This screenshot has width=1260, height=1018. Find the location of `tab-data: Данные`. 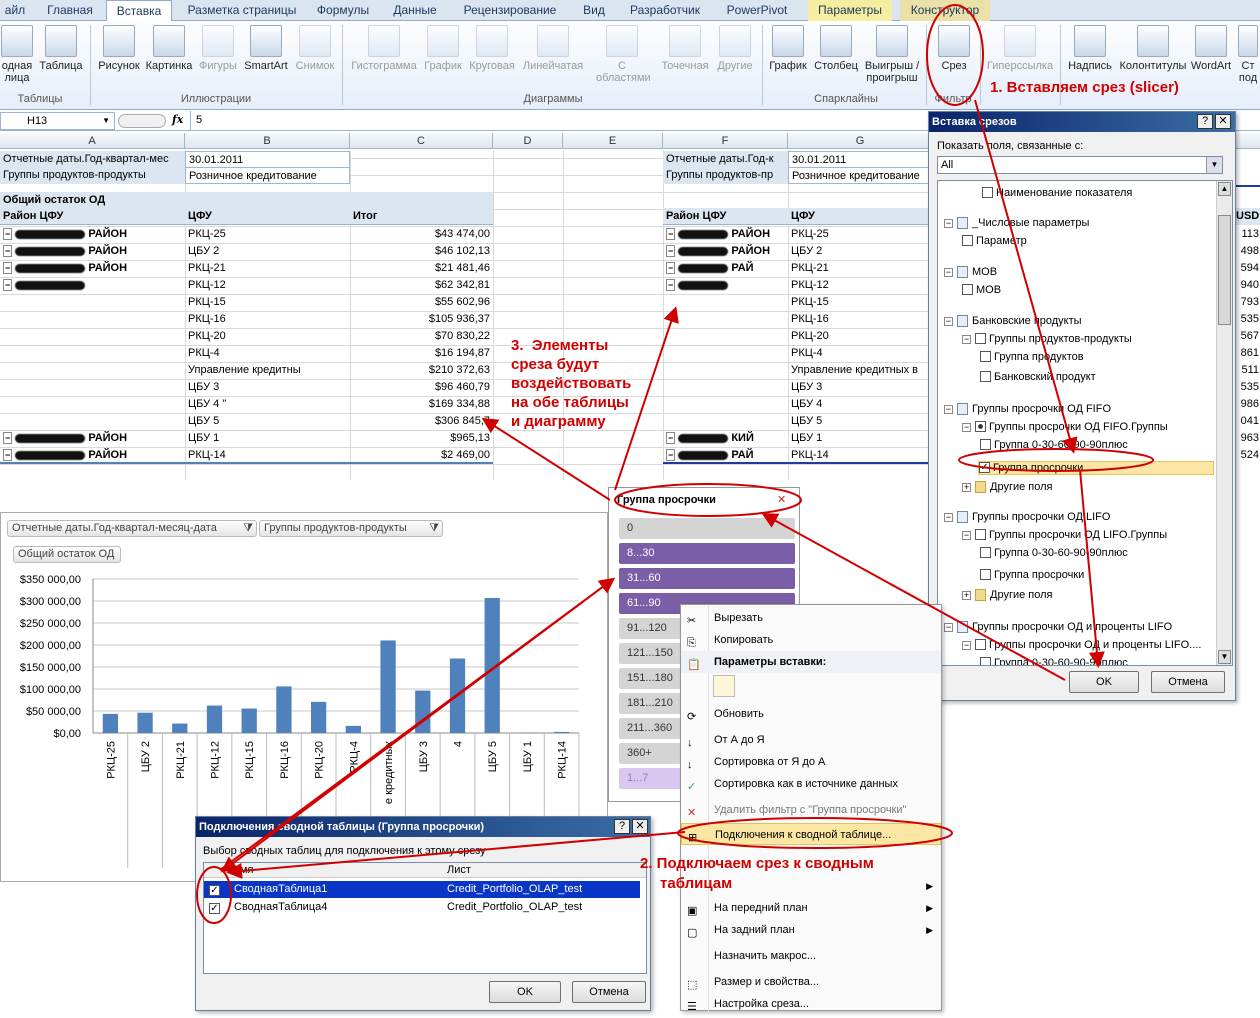

tab-data: Данные is located at coordinates (415, 10).